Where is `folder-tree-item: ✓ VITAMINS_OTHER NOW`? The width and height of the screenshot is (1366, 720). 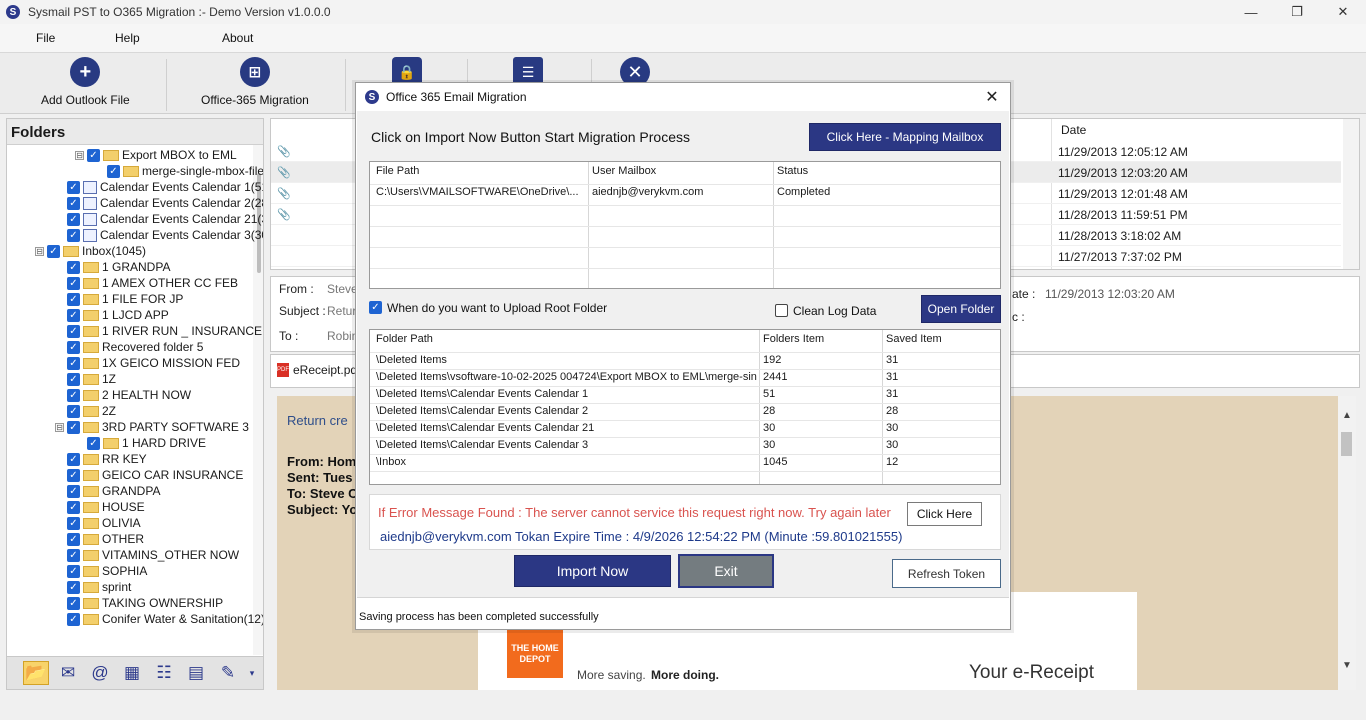
folder-tree-item: ✓ VITAMINS_OTHER NOW is located at coordinates (153, 555).